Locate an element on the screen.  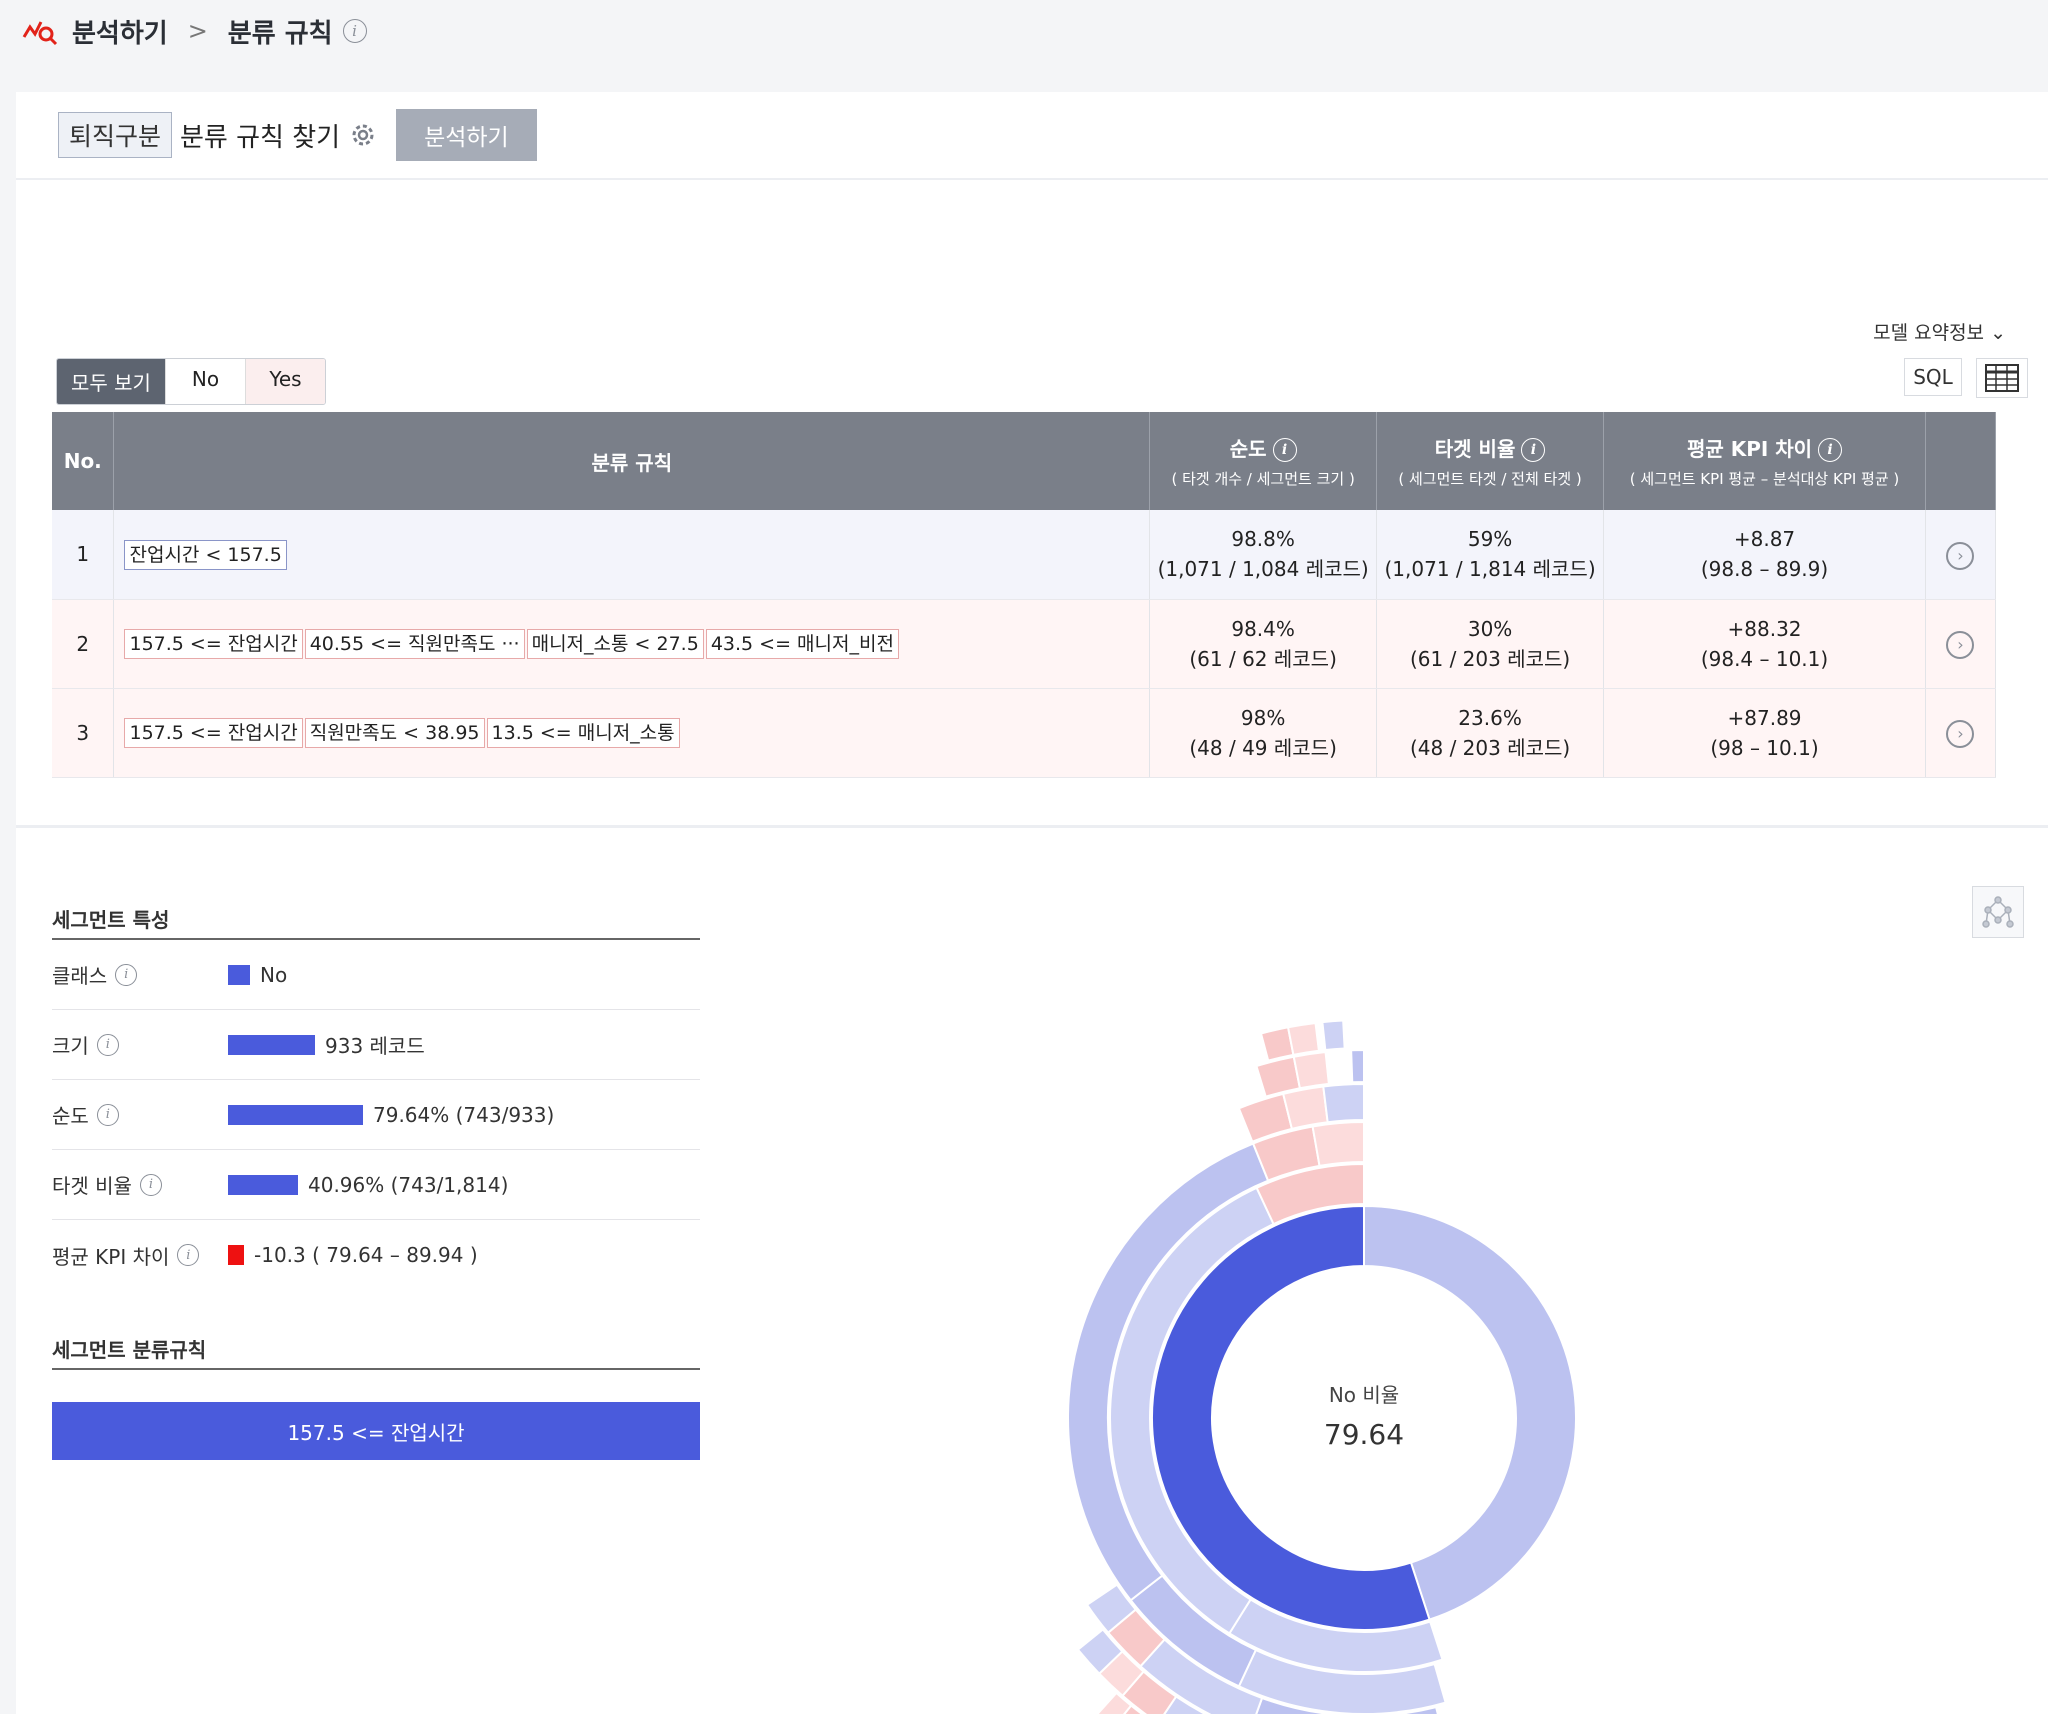
table-view-button is located at coordinates (2002, 378).